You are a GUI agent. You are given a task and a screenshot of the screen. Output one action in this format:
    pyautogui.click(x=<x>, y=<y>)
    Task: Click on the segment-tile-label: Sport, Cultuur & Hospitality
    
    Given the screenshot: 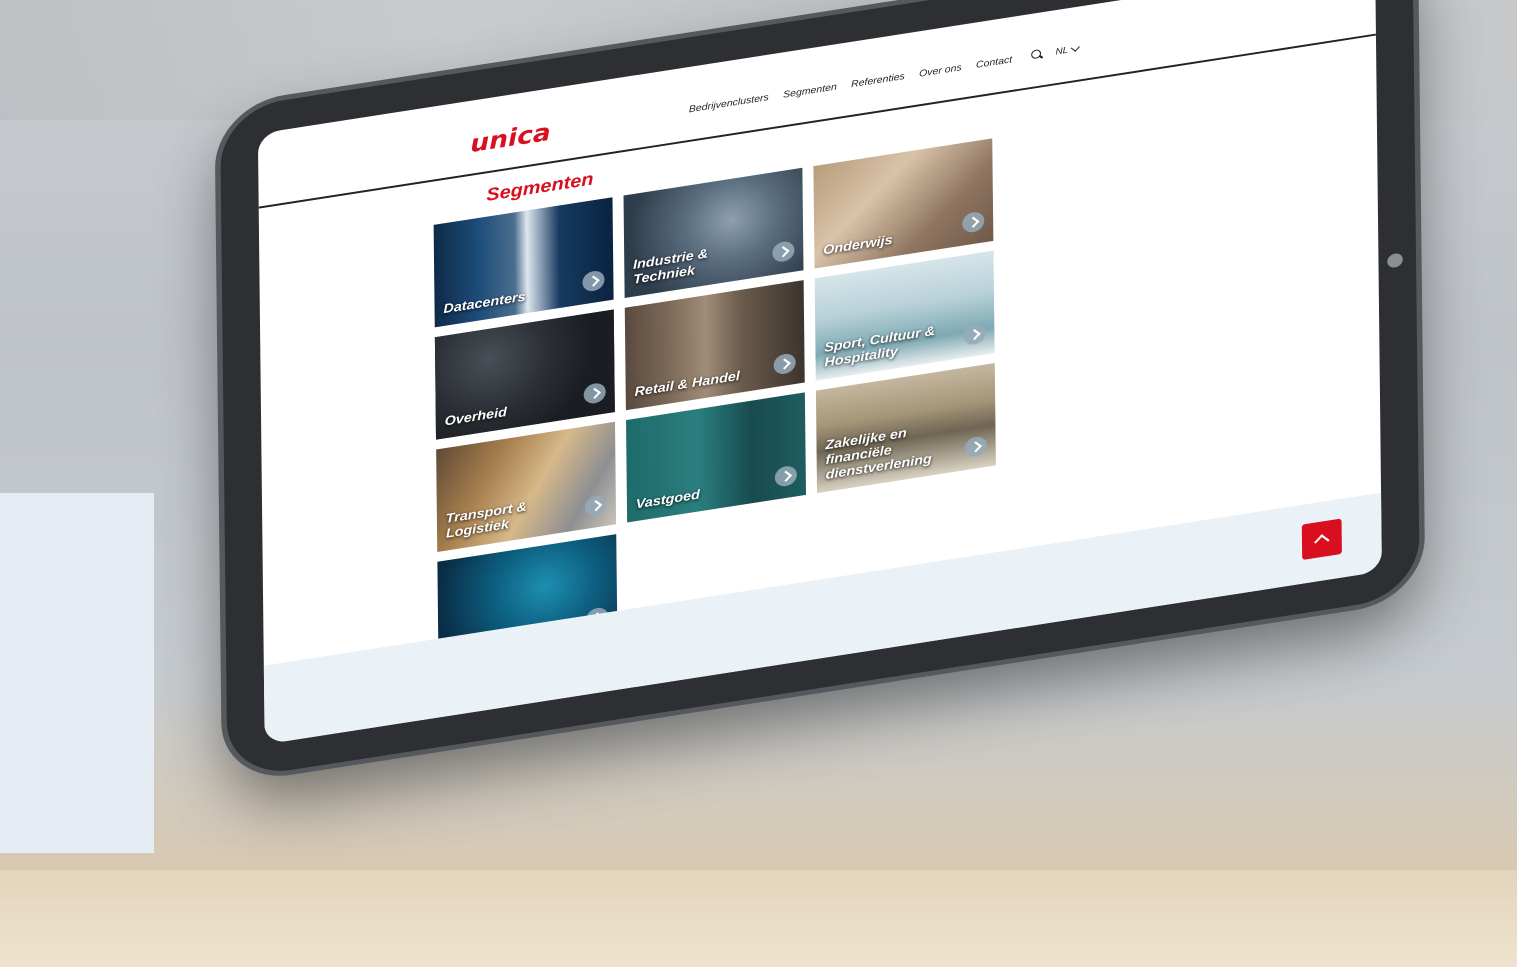 What is the action you would take?
    pyautogui.click(x=880, y=346)
    